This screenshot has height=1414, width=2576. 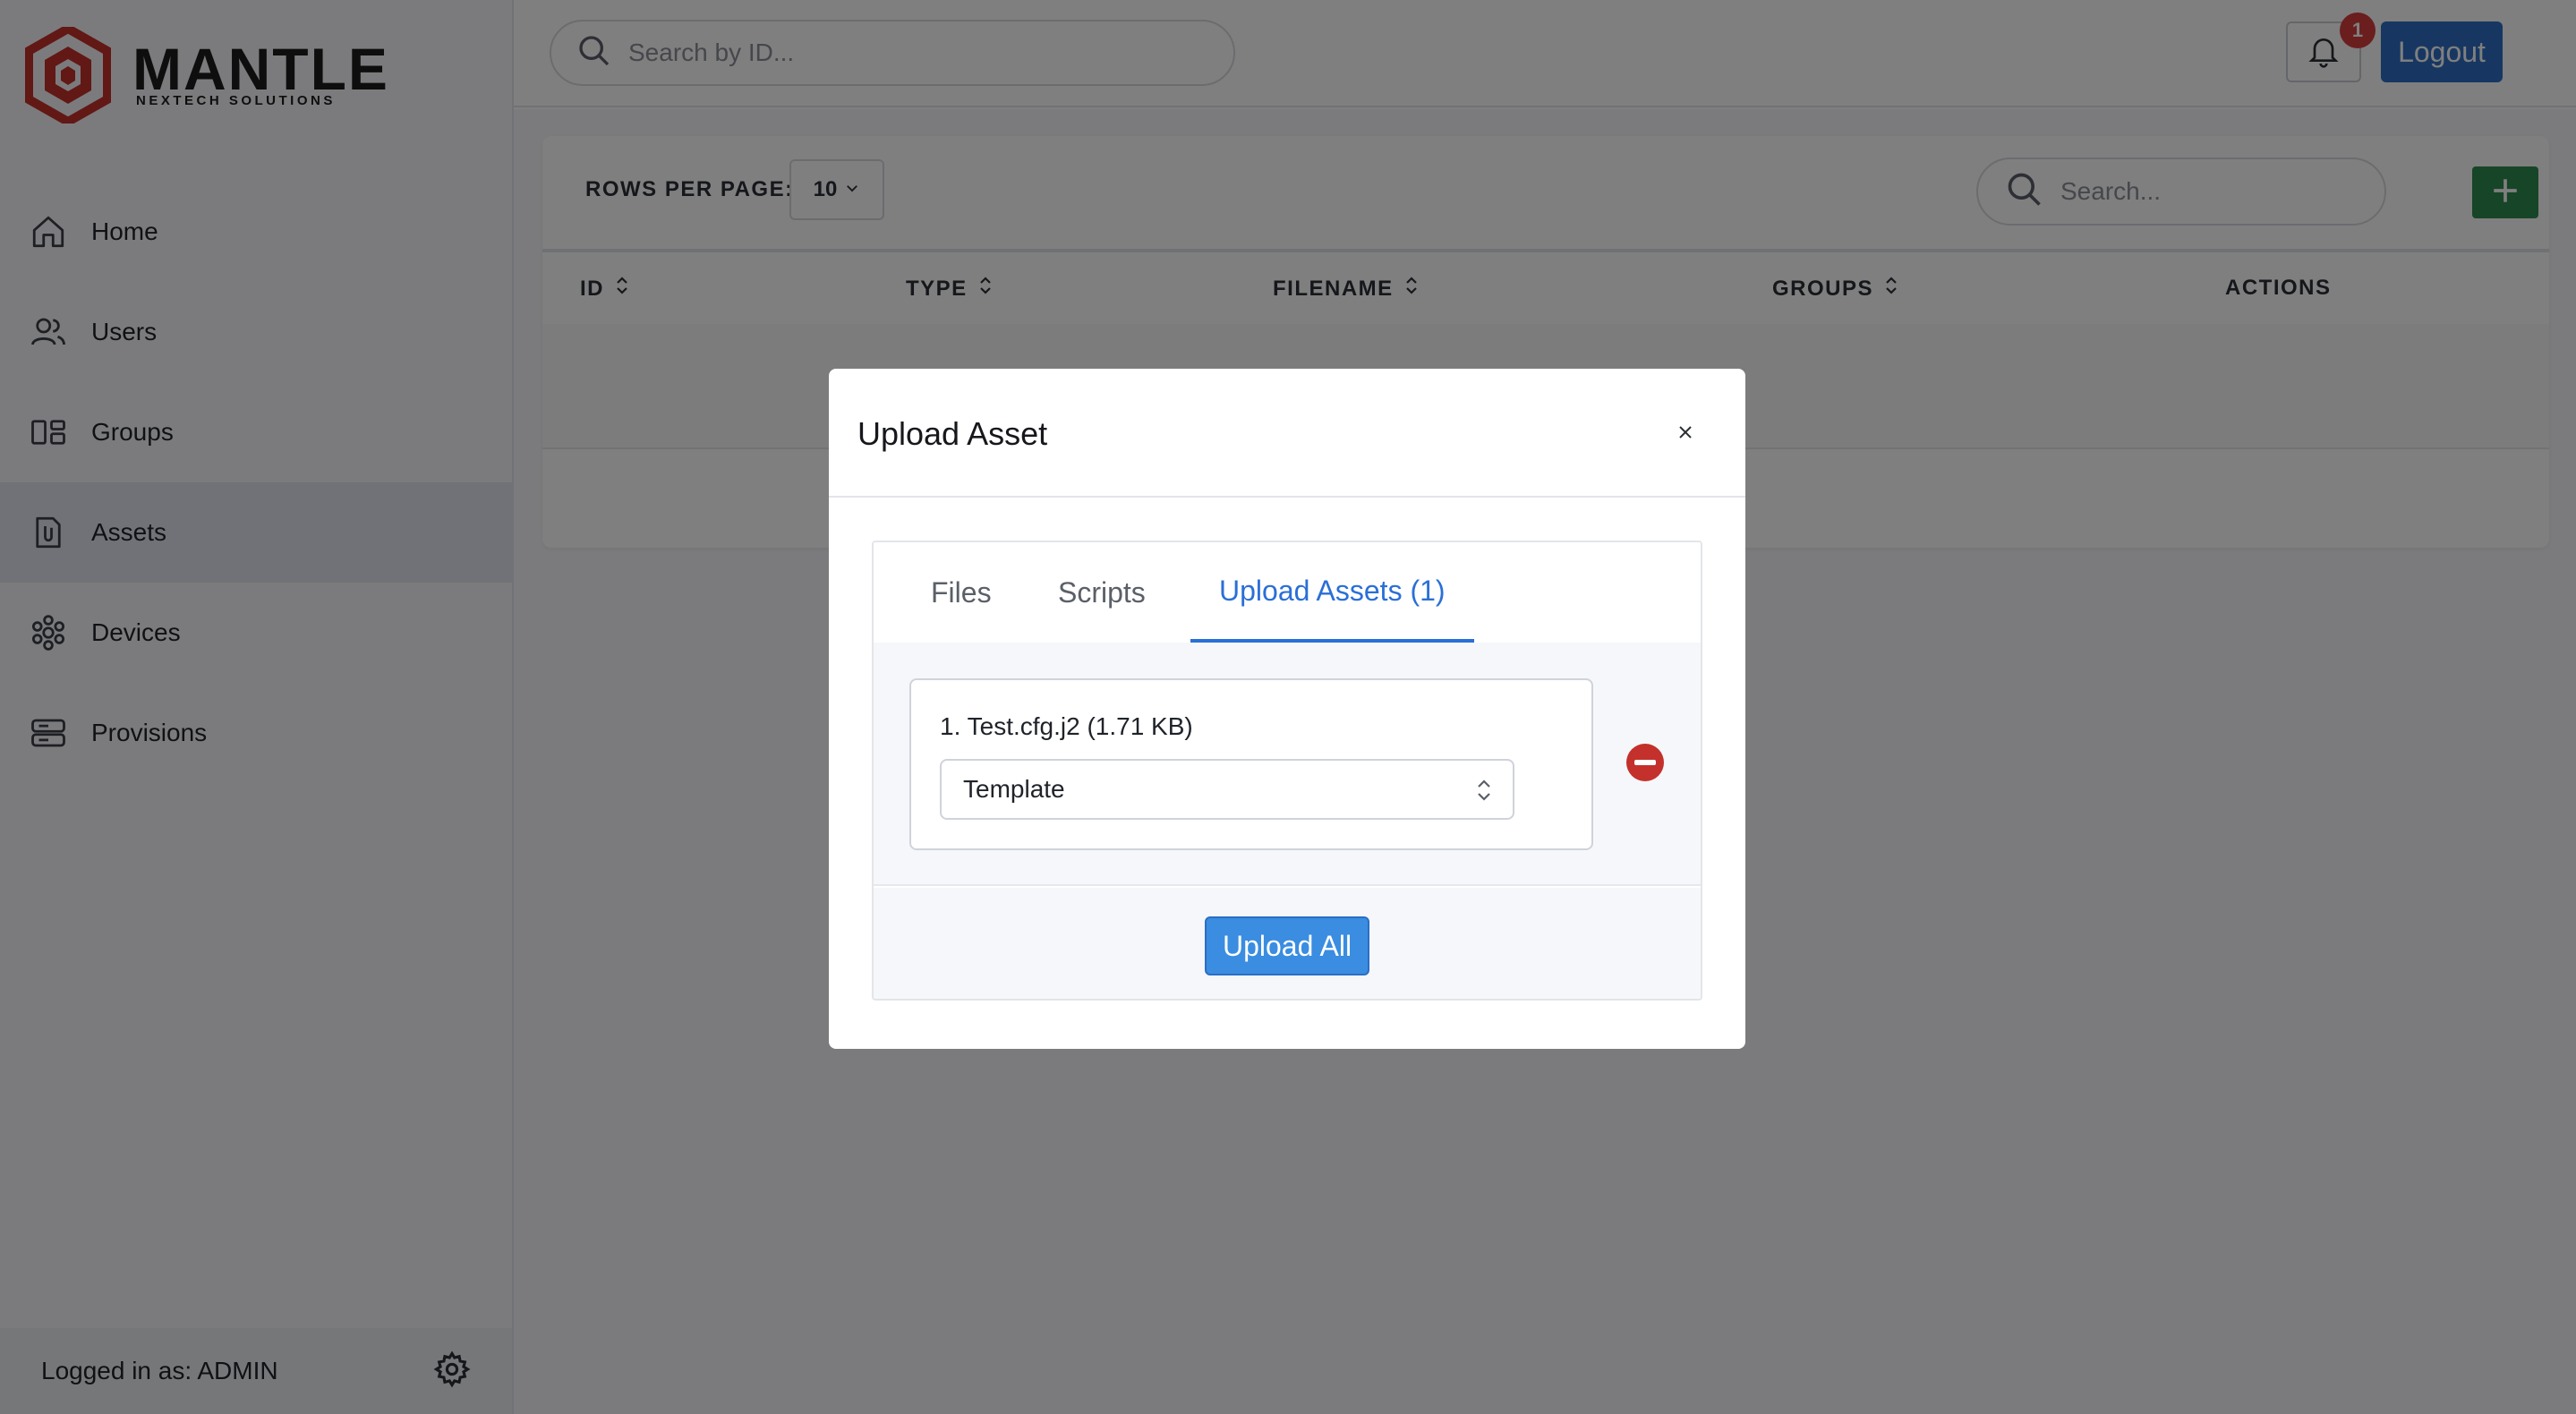 What do you see at coordinates (1014, 789) in the screenshot?
I see `asset-type-value: Template` at bounding box center [1014, 789].